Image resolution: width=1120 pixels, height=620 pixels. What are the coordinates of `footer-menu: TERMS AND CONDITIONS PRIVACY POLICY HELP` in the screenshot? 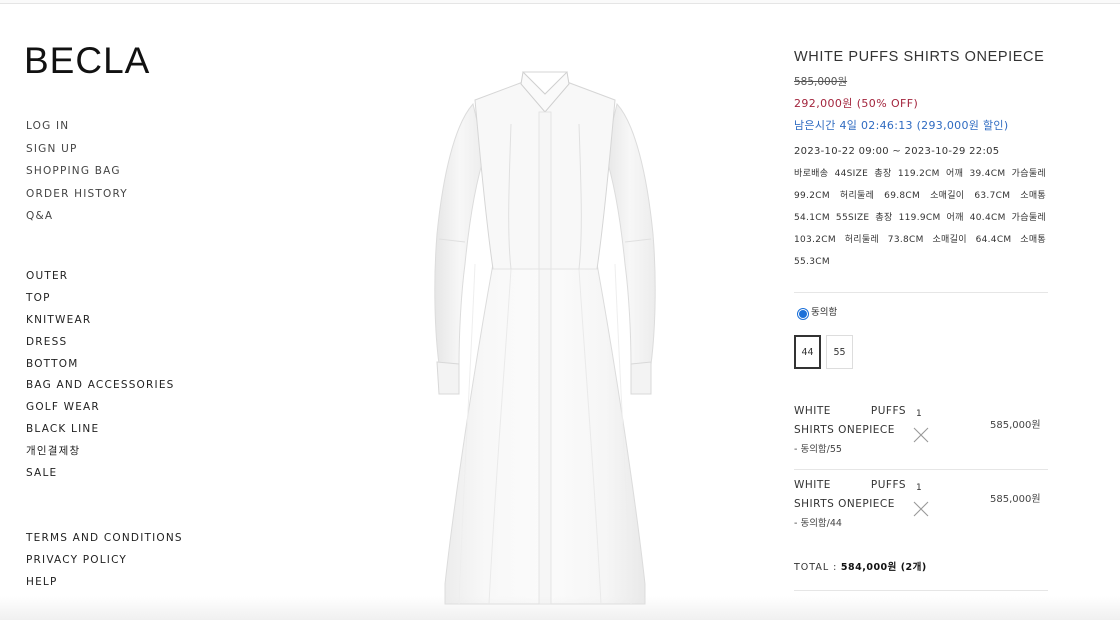 It's located at (104, 564).